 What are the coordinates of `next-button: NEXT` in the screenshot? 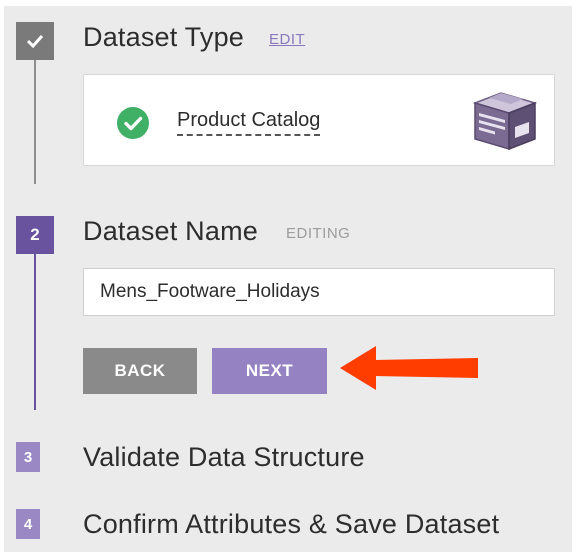 It's located at (269, 371).